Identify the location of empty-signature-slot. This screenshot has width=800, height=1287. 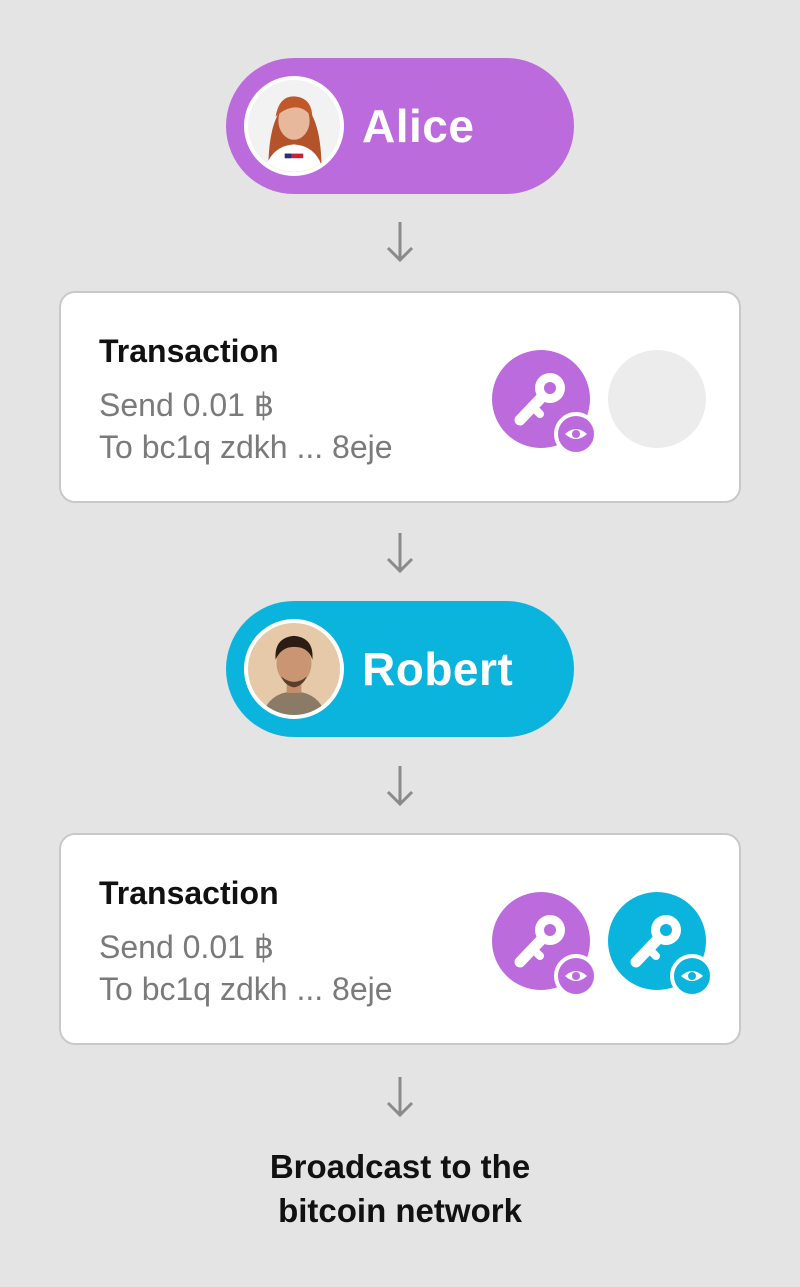
(657, 399).